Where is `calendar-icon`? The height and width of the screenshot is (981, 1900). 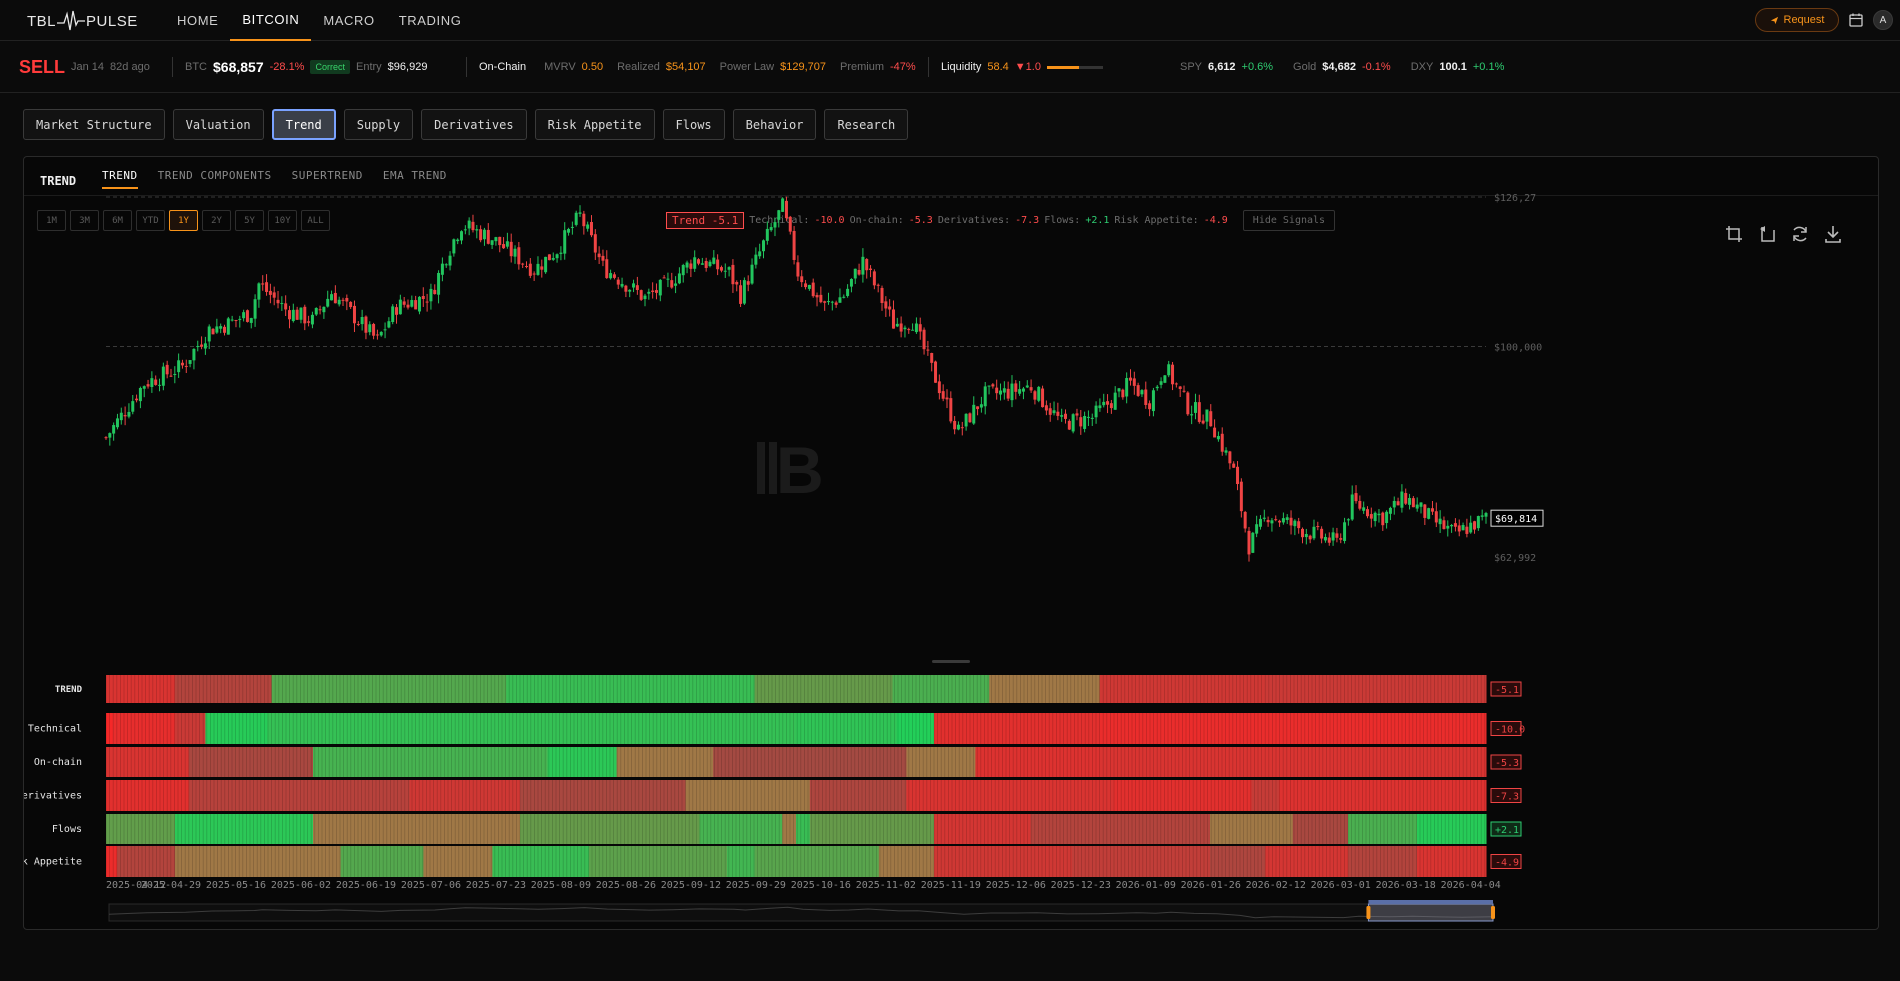
calendar-icon is located at coordinates (1856, 20).